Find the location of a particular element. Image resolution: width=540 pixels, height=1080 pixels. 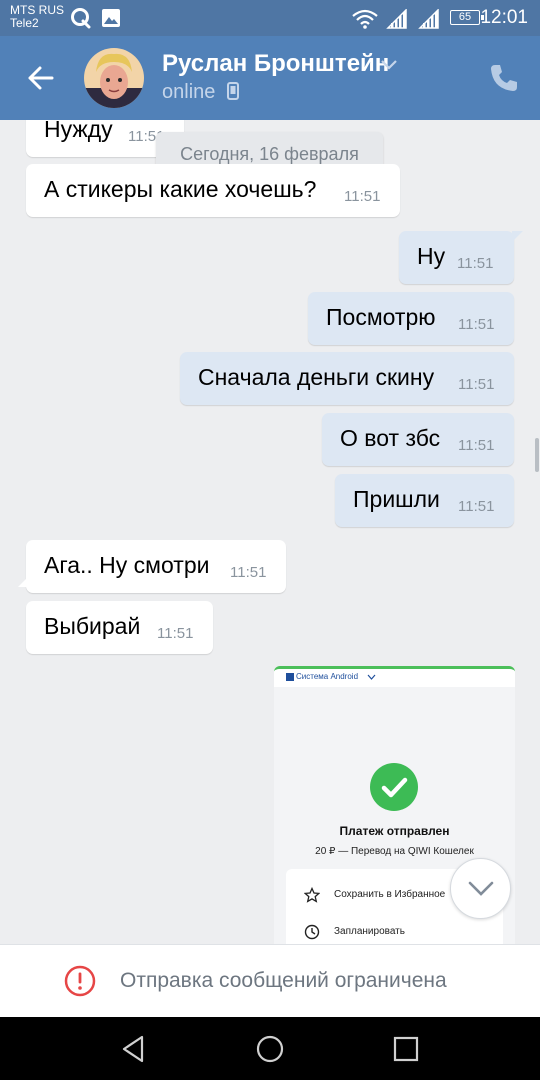

qiwi-notification-icon is located at coordinates (81, 20).